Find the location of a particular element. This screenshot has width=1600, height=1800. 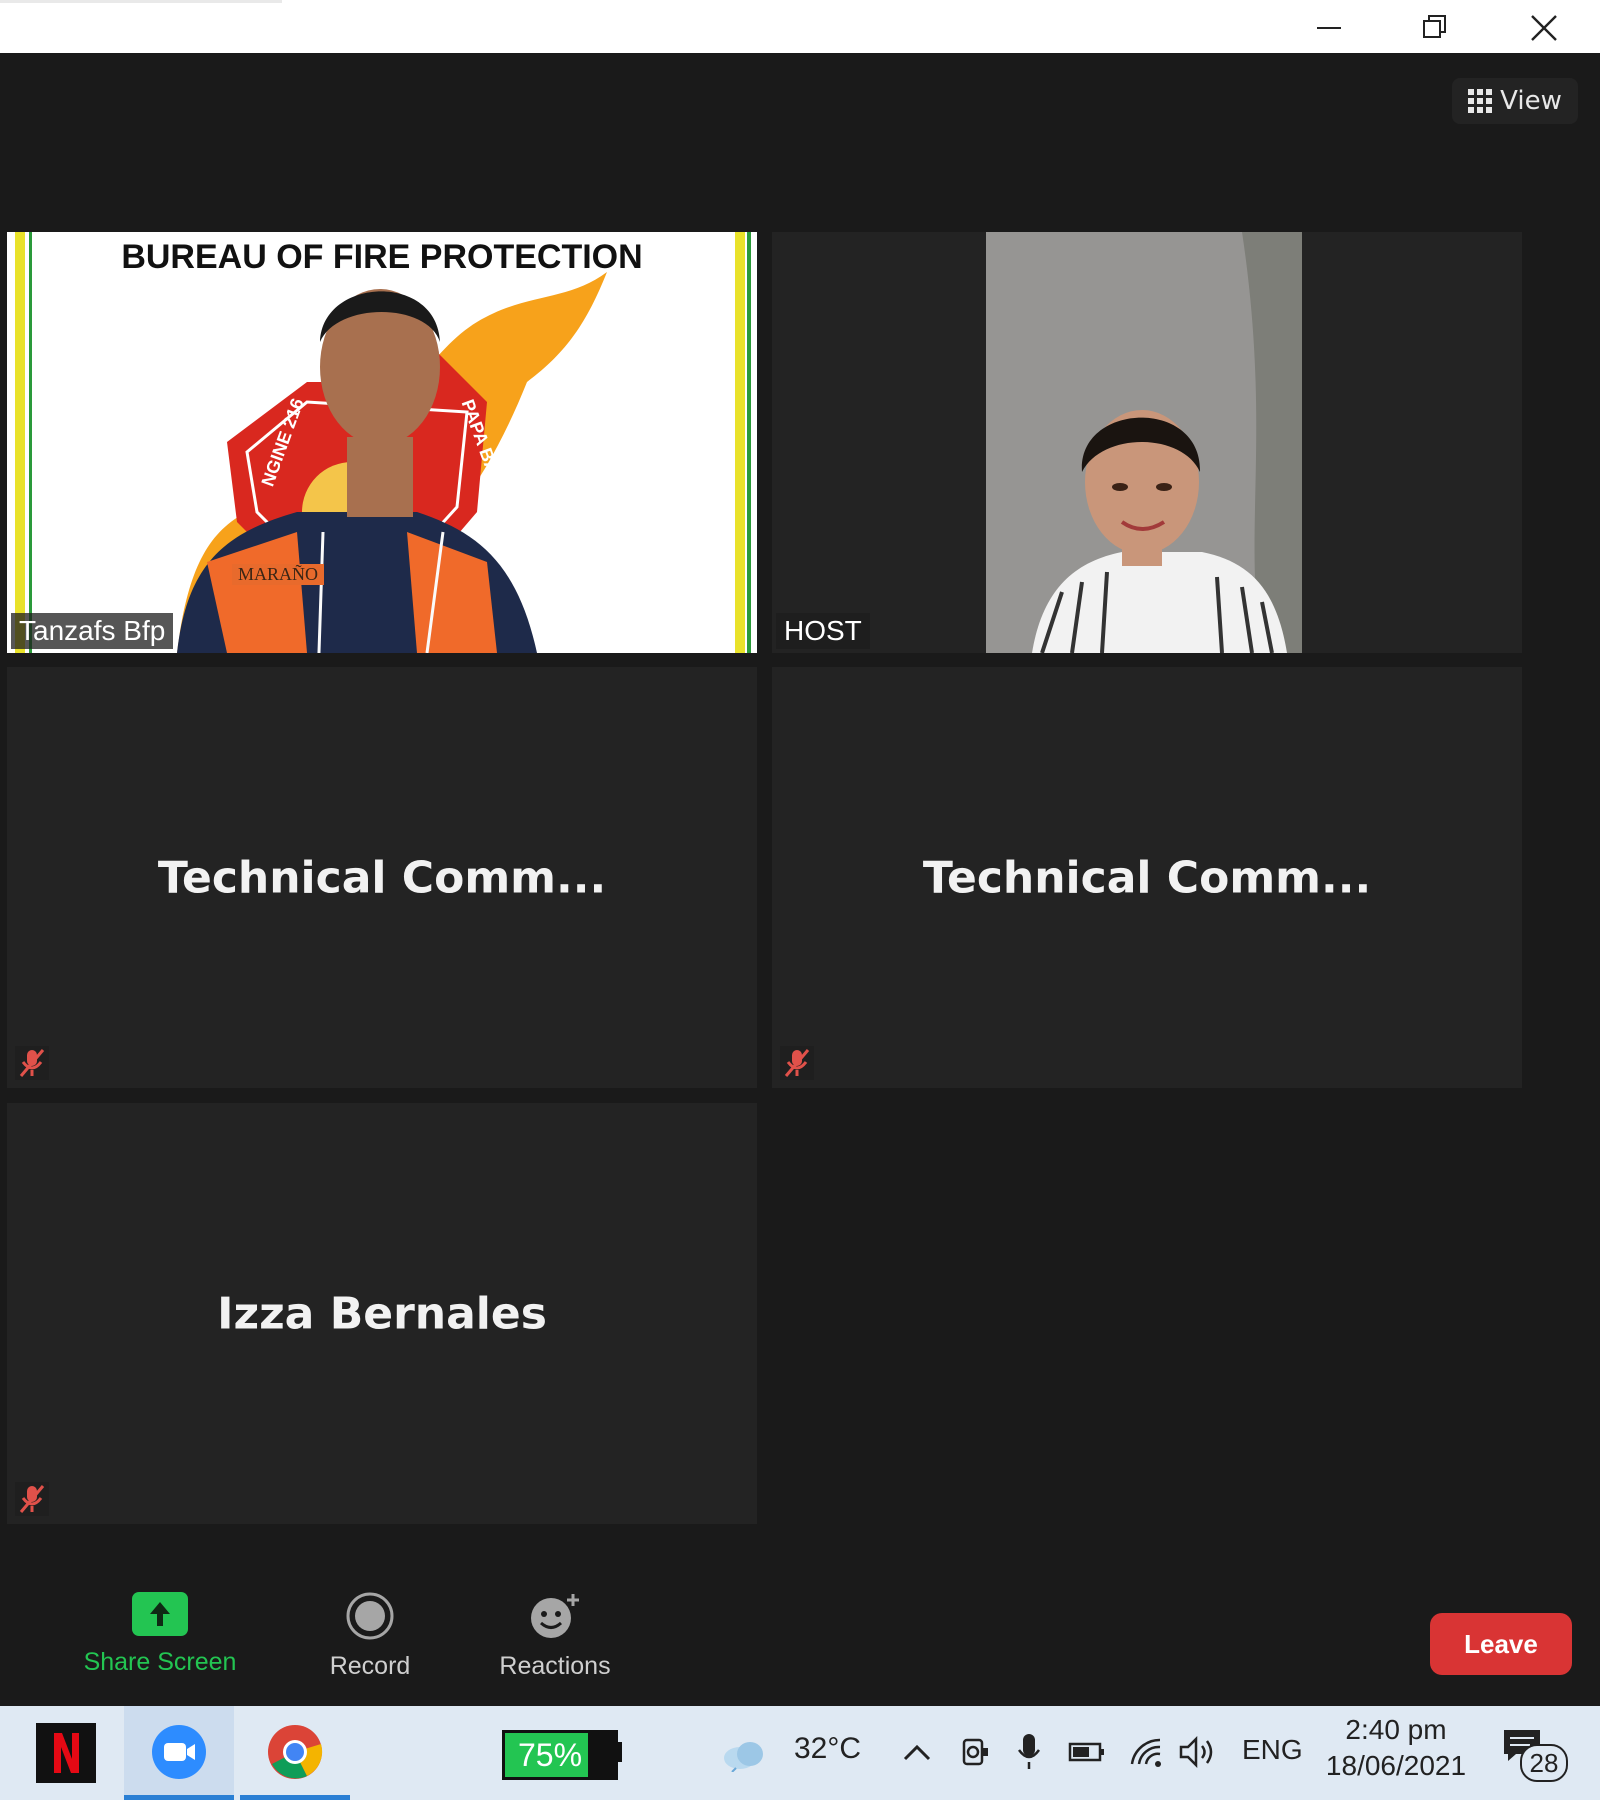

windows-taskbar: 75% 32°C ENG 2:40 pm 18/06/2021 28 is located at coordinates (800, 1753).